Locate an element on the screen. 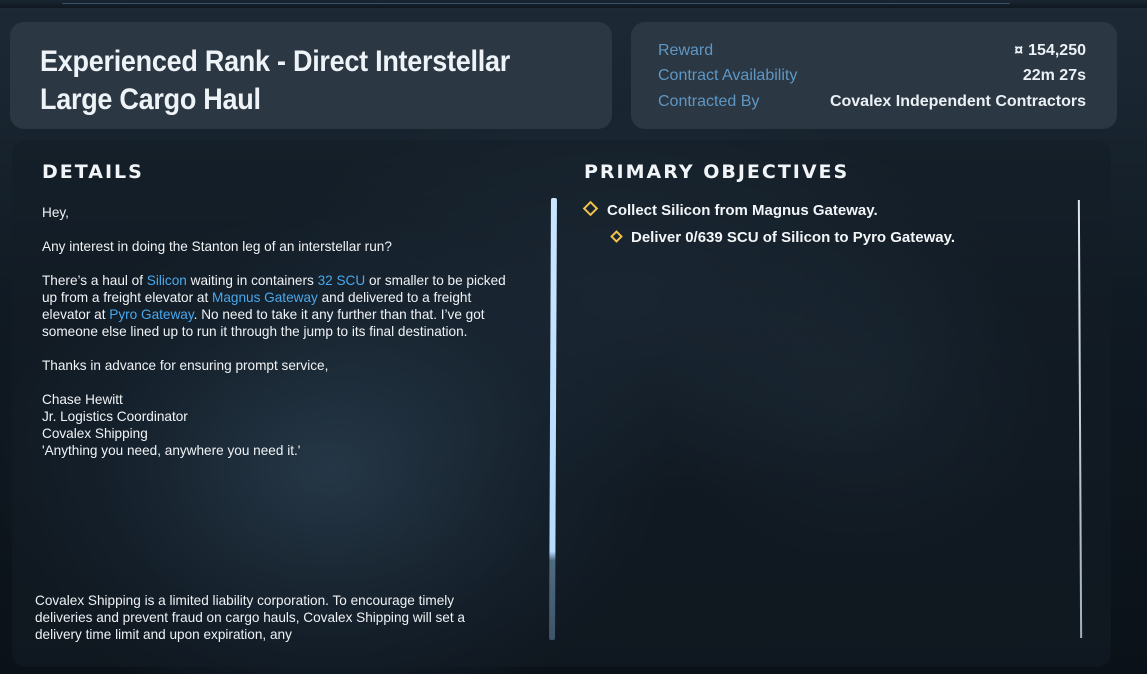  objective-item: Collect Silicon from Magnus Gateway. is located at coordinates (730, 209).